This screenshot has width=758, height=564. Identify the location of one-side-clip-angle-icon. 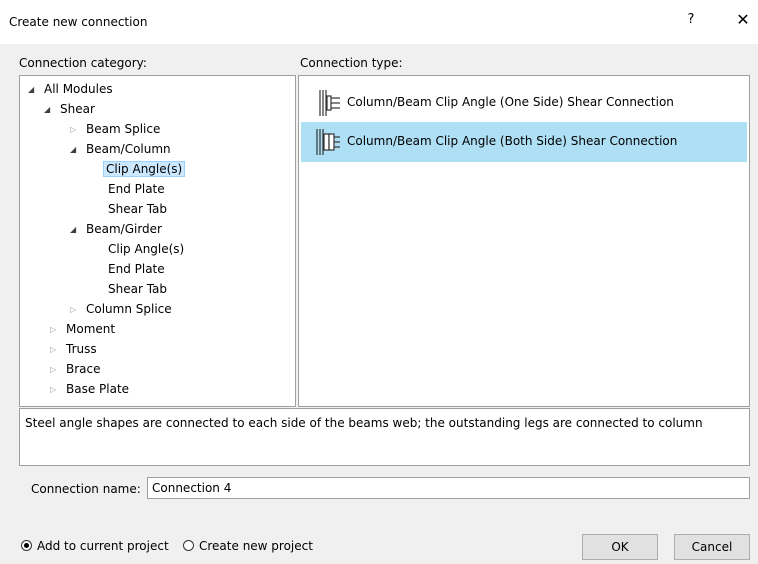
(329, 103).